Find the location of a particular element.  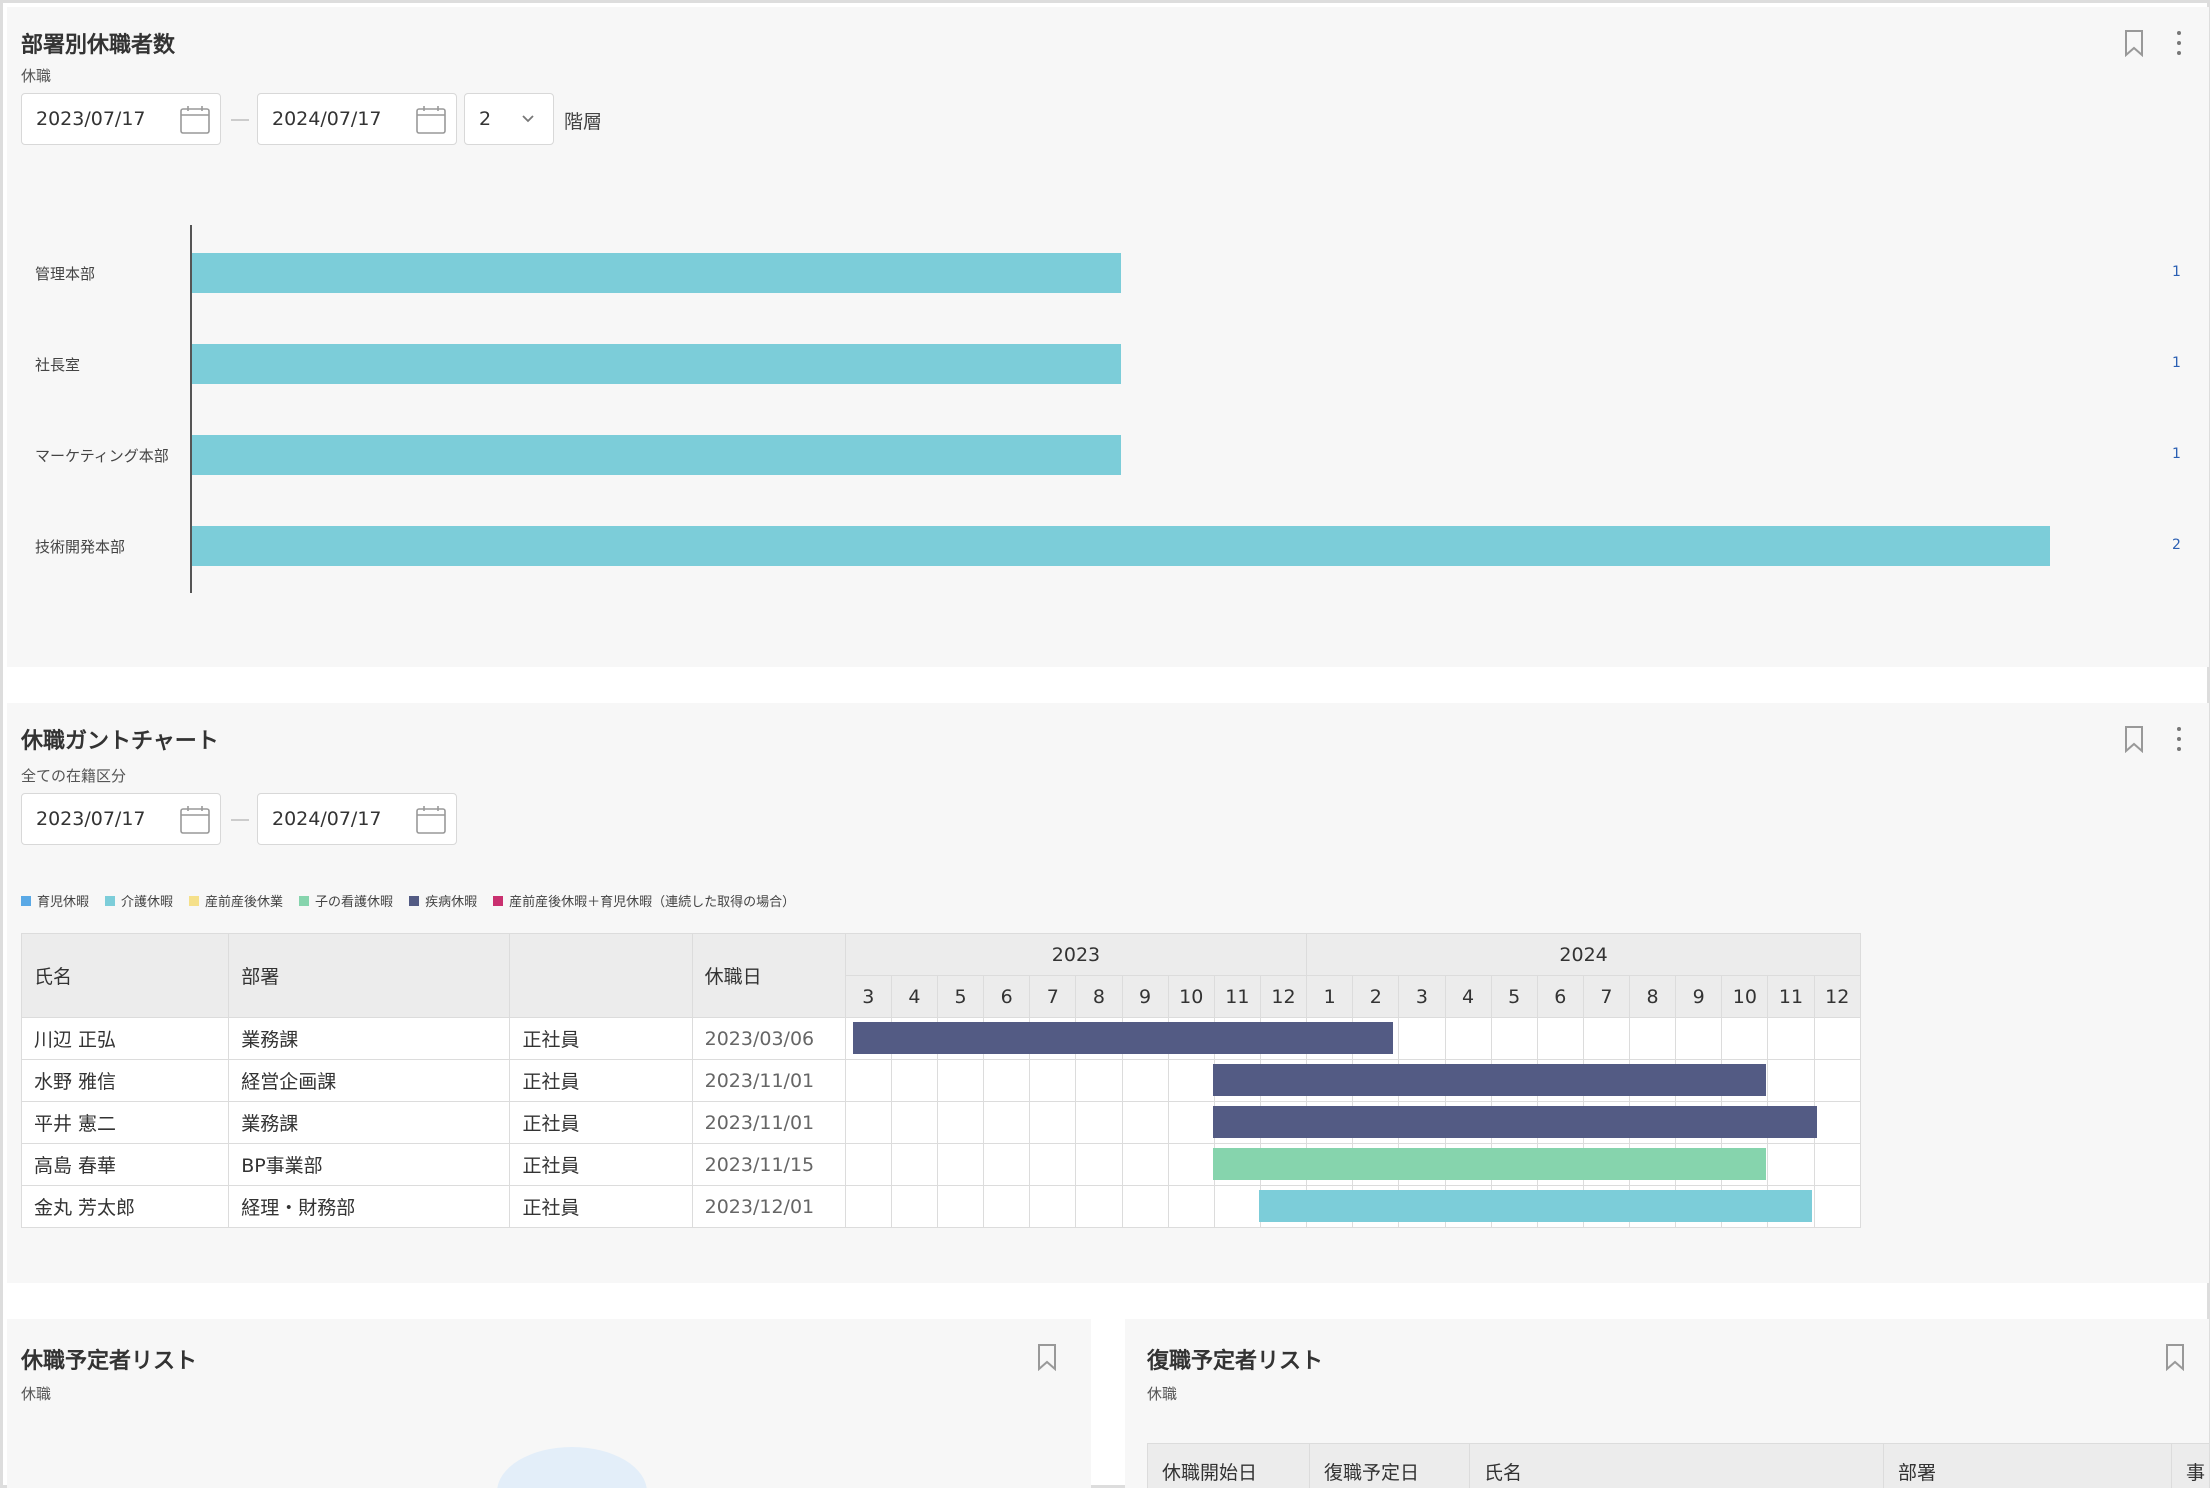

col-header-type is located at coordinates (601, 975).